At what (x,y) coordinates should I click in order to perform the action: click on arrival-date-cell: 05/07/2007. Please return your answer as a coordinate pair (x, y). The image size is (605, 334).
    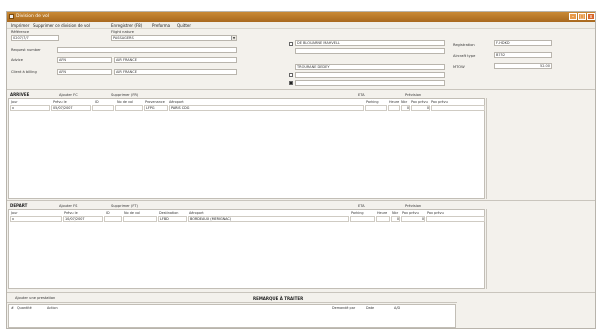
    Looking at the image, I should click on (71, 108).